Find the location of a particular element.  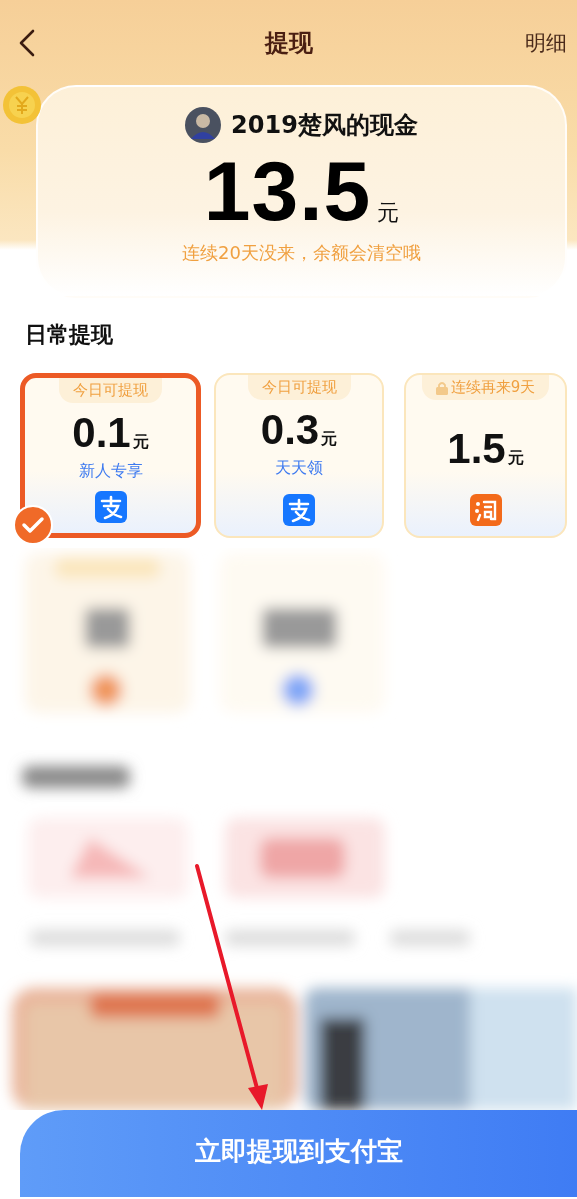

section-title: 日常提现 is located at coordinates (69, 335).